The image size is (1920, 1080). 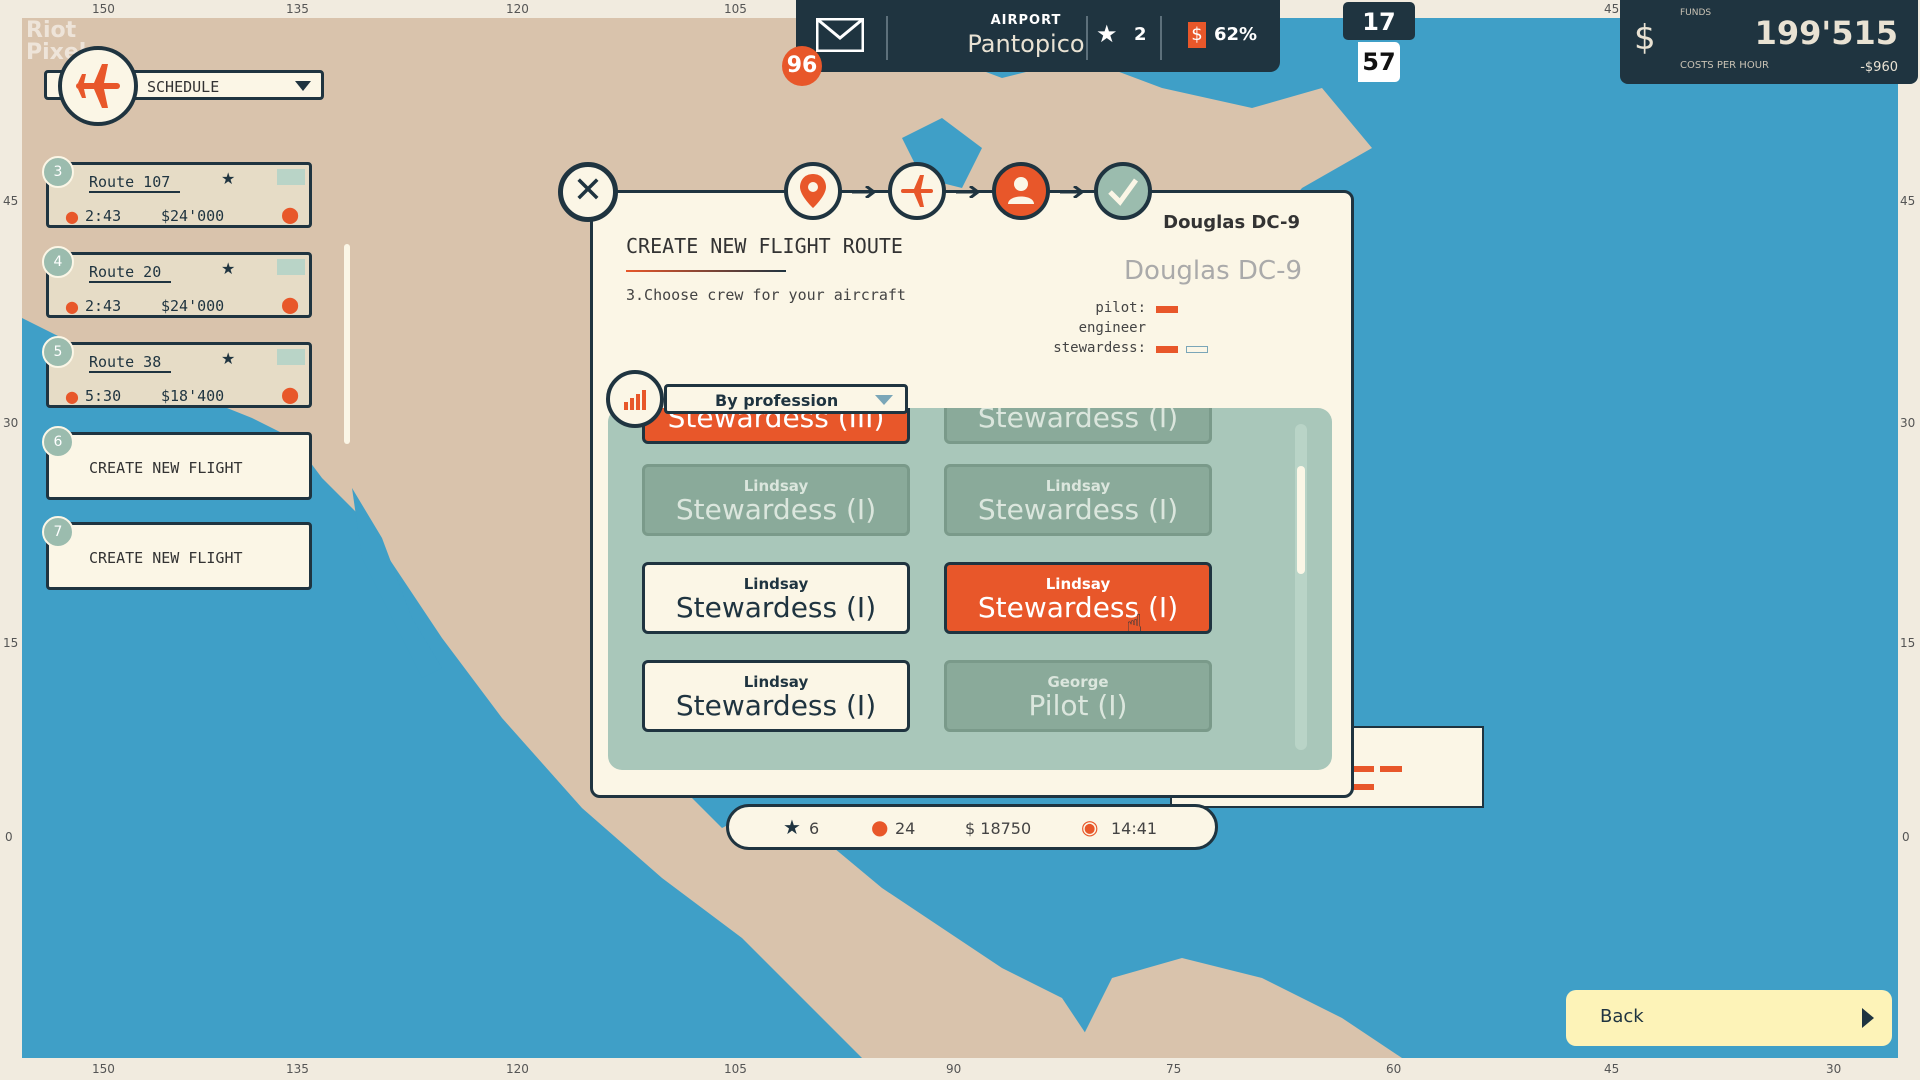 What do you see at coordinates (179, 195) in the screenshot?
I see `route-card: Route 107 ★ ● 2:43 $24'000 ⬤` at bounding box center [179, 195].